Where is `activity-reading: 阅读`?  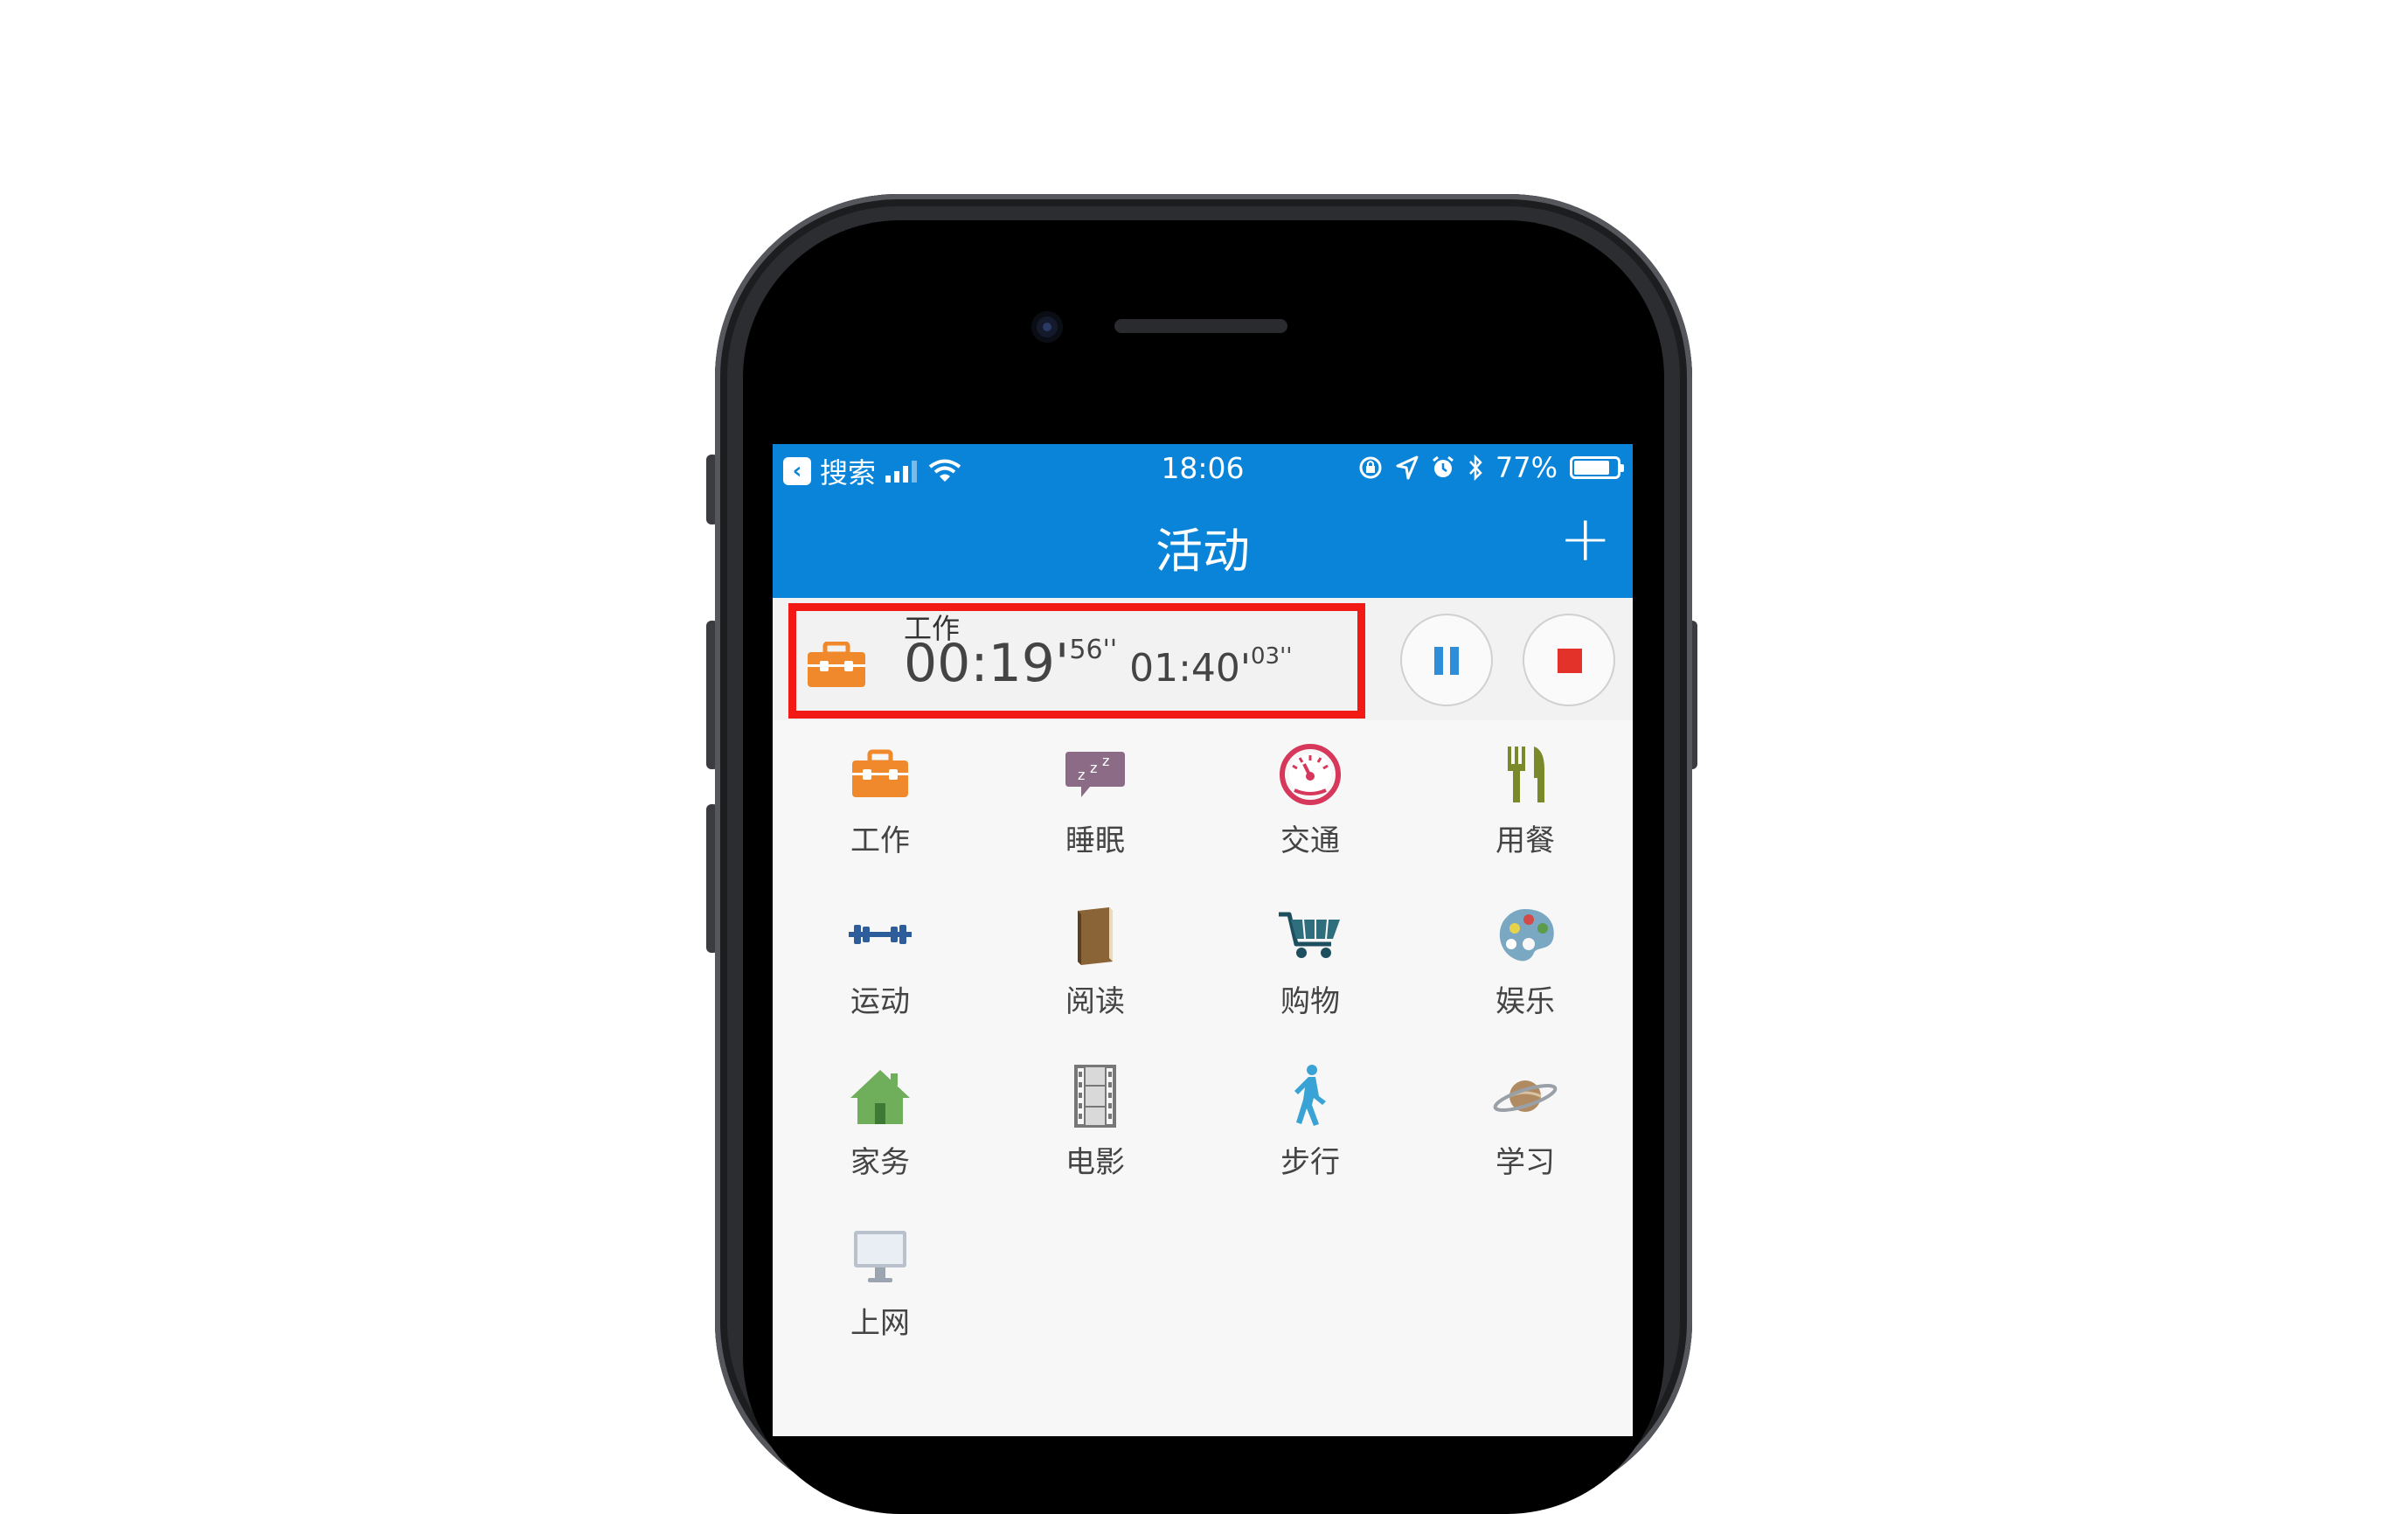
activity-reading: 阅读 is located at coordinates (1095, 961).